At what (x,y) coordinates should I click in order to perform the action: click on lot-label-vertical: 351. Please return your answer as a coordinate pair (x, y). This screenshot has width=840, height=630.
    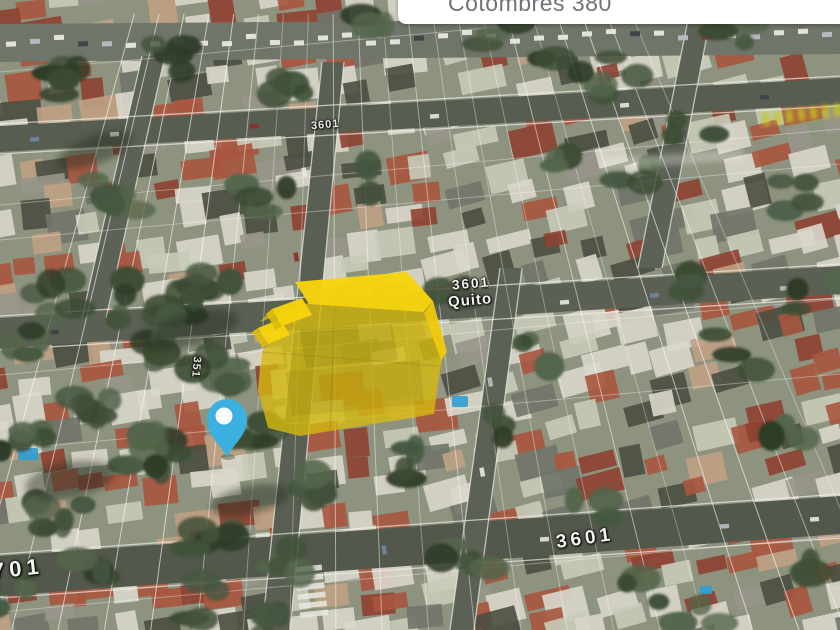
    Looking at the image, I should click on (196, 367).